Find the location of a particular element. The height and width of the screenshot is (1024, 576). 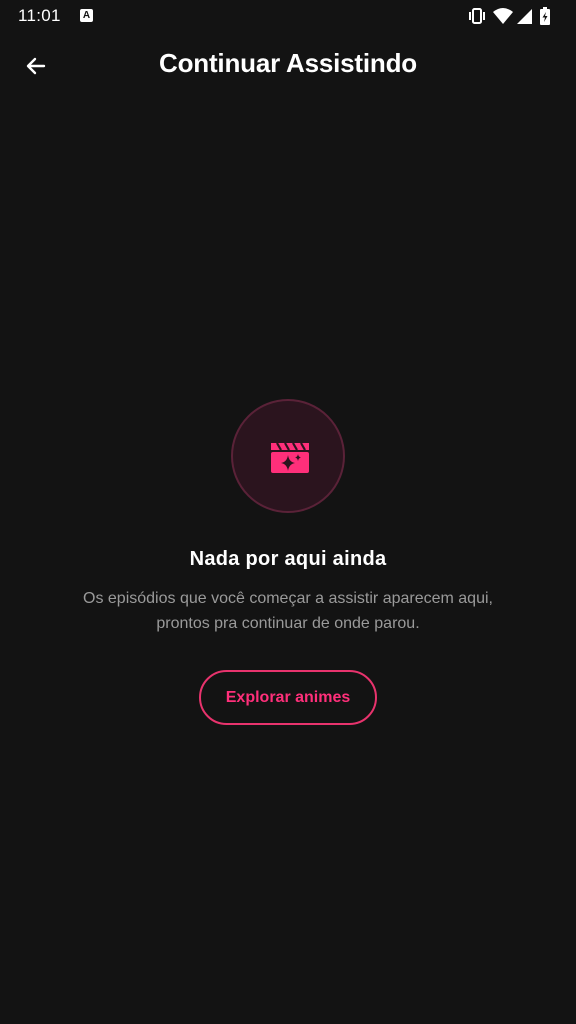

app-bar: Continuar Assistindo is located at coordinates (288, 66).